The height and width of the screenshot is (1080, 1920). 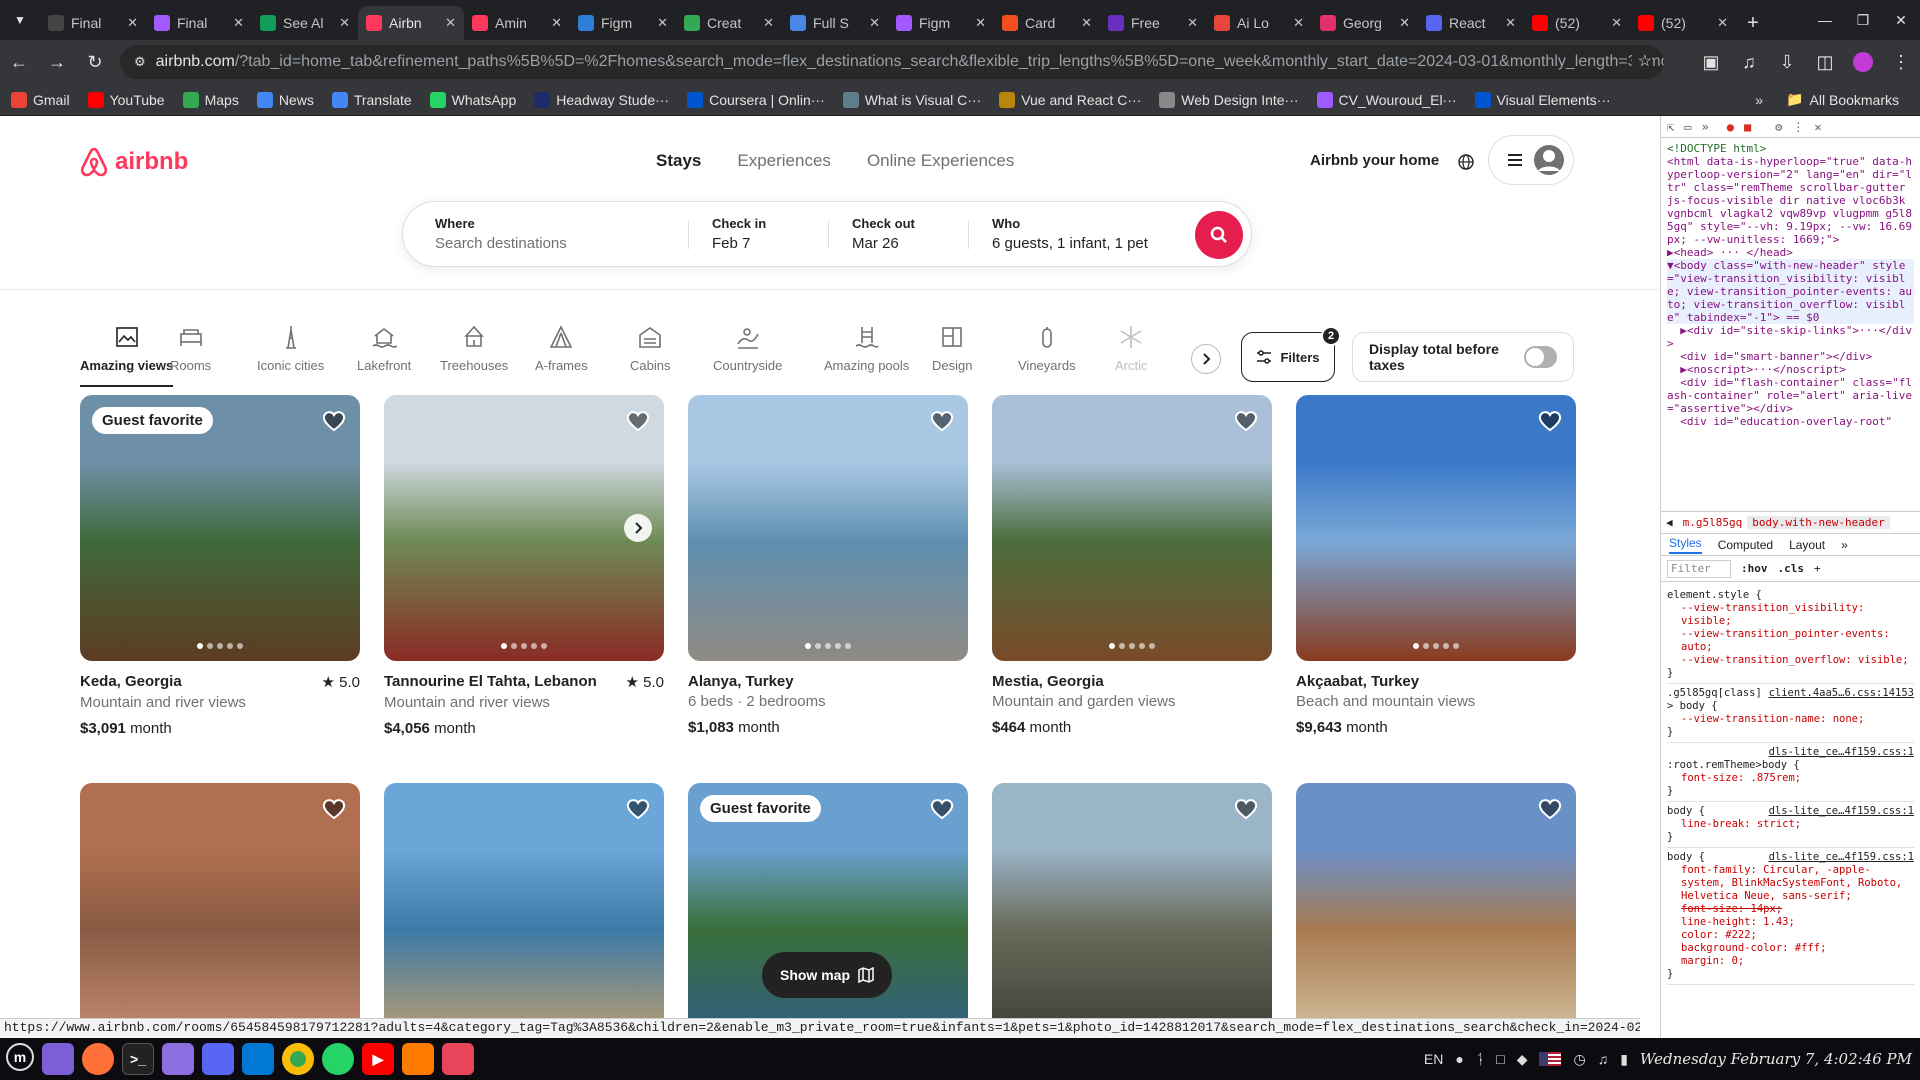 What do you see at coordinates (1798, 127) in the screenshot?
I see `devtools-menu-icon: ⋮` at bounding box center [1798, 127].